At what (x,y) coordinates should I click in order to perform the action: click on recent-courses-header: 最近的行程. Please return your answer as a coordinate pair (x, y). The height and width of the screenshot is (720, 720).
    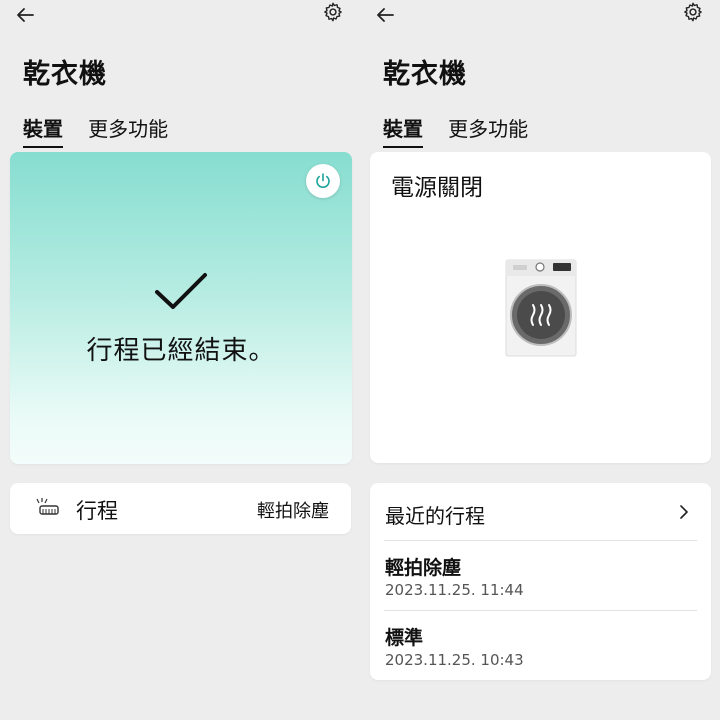
    Looking at the image, I should click on (435, 514).